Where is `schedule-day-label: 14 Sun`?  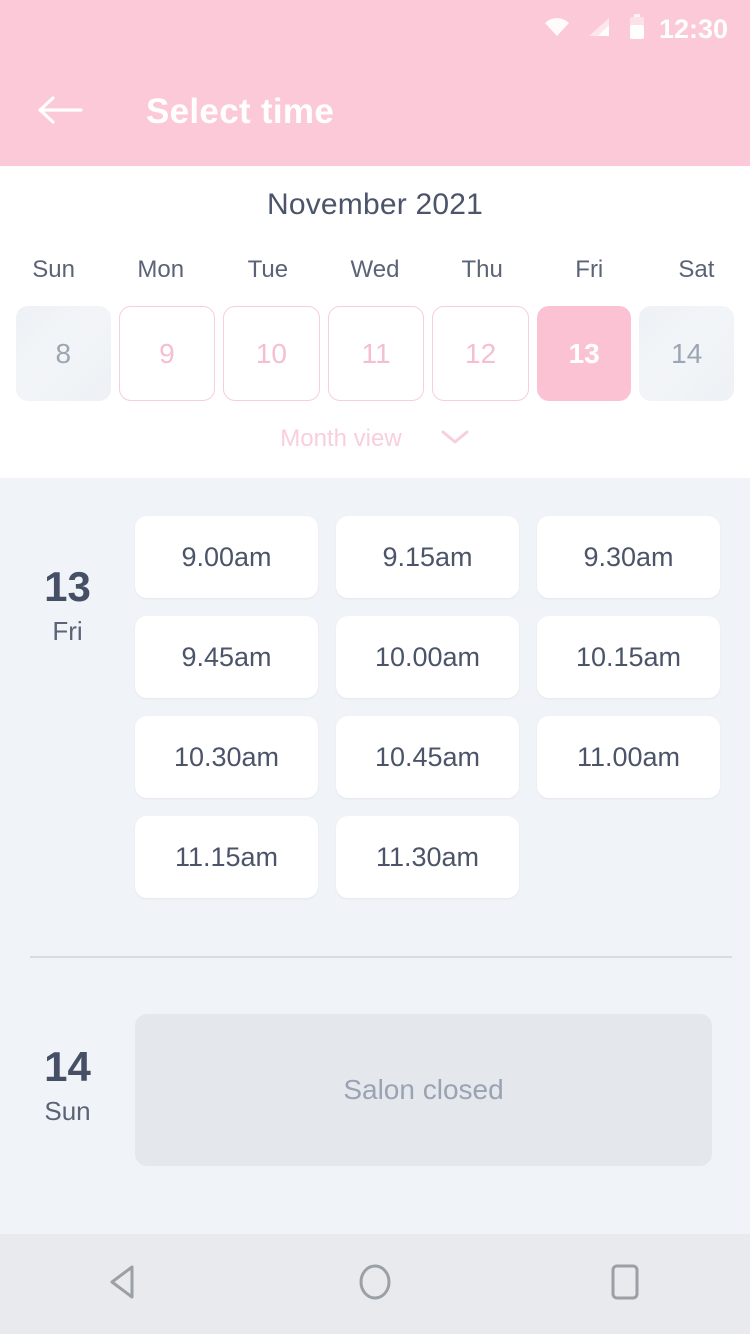 schedule-day-label: 14 Sun is located at coordinates (67, 1090).